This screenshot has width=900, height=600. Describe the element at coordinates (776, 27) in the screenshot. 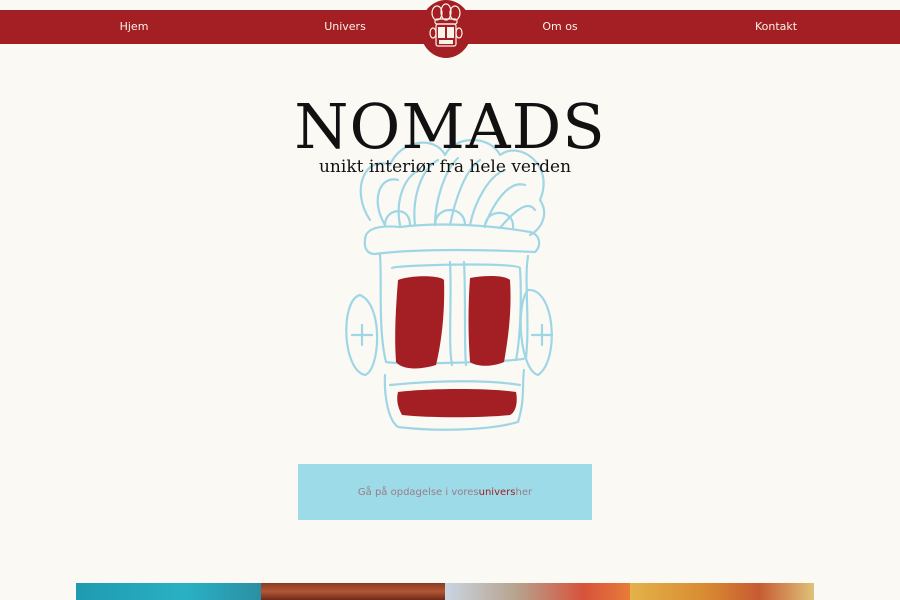

I see `nav-item-kontakt: Kontakt` at that location.